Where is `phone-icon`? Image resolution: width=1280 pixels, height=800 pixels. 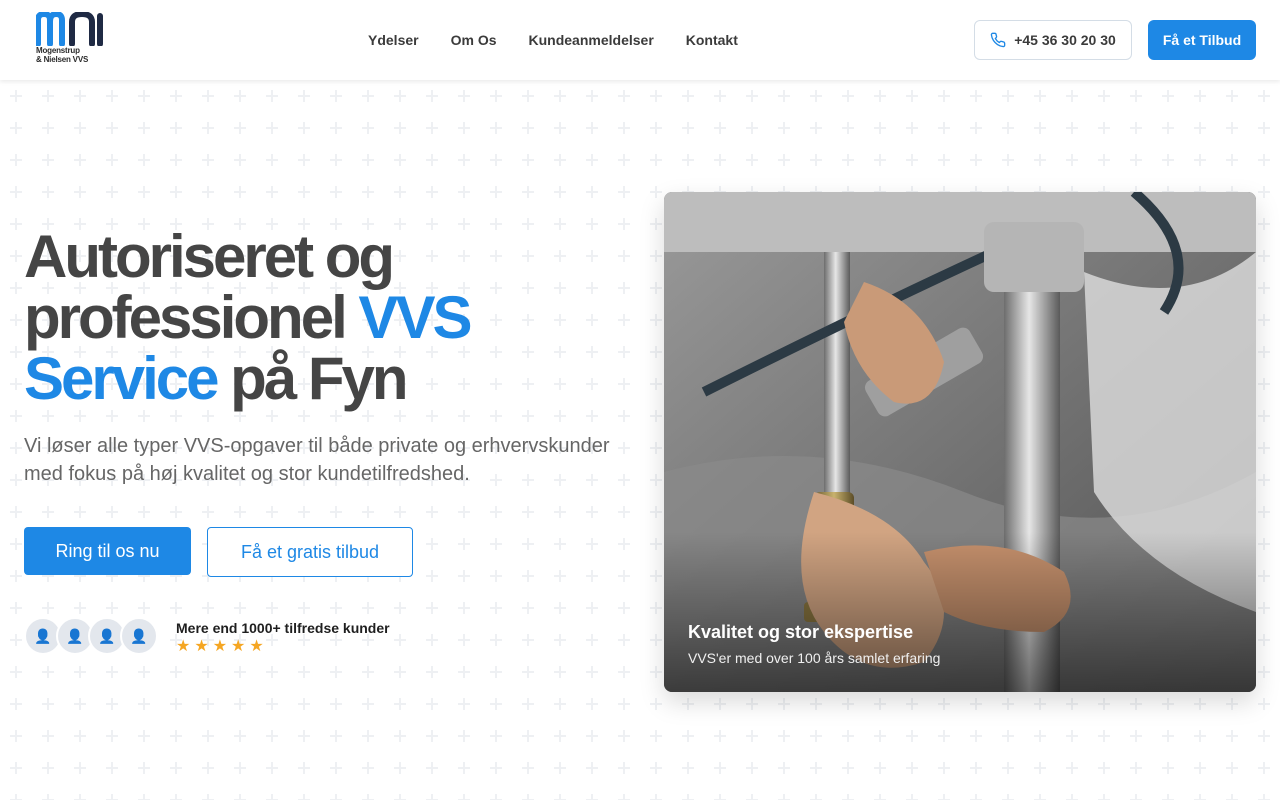
phone-icon is located at coordinates (998, 40).